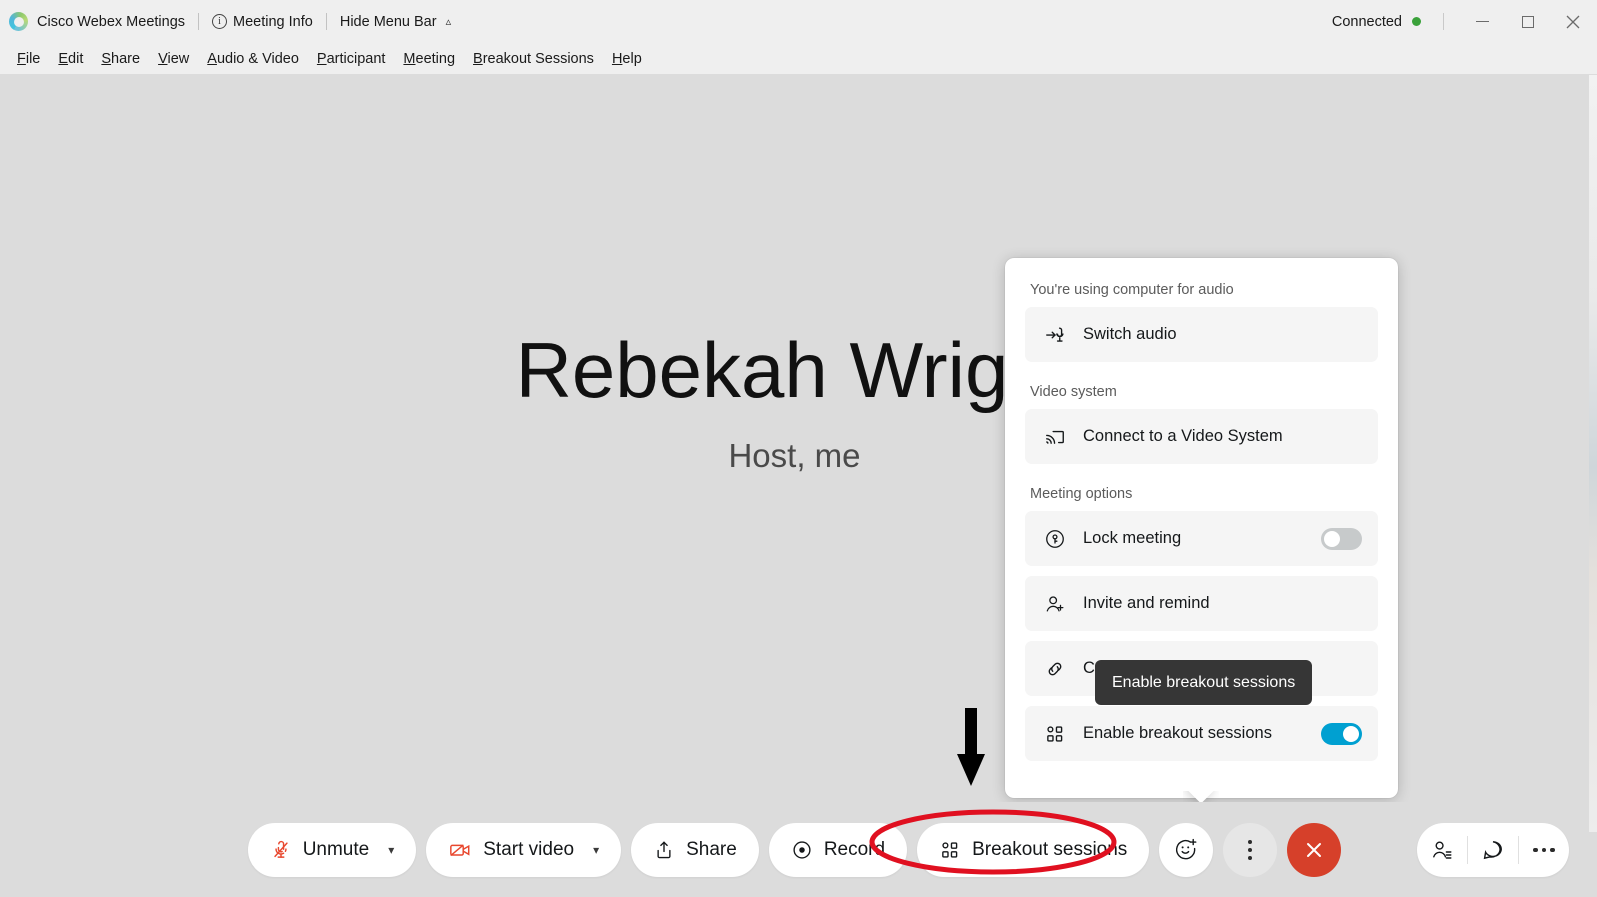  I want to click on title-bar-right: Connected, so click(1464, 22).